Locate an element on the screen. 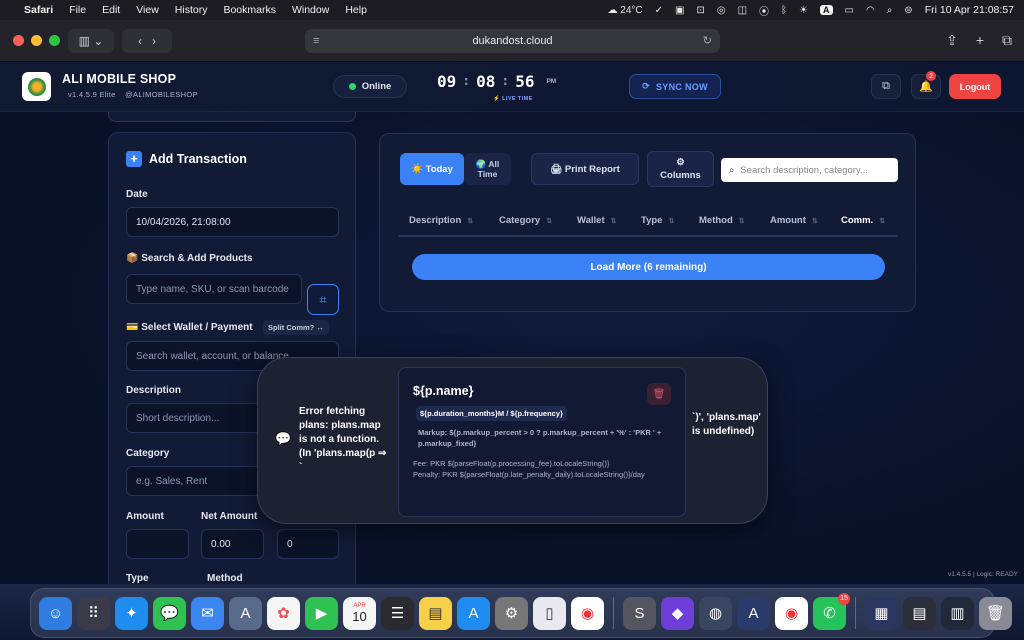 This screenshot has width=1024, height=640. disk-utility-icon: ◍ is located at coordinates (715, 613).